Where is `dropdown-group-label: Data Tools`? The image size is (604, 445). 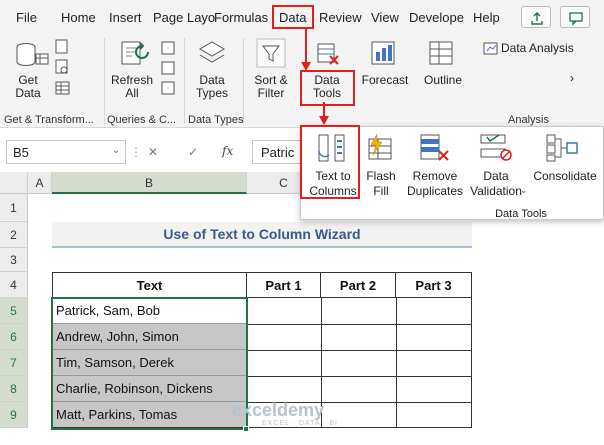 dropdown-group-label: Data Tools is located at coordinates (521, 214).